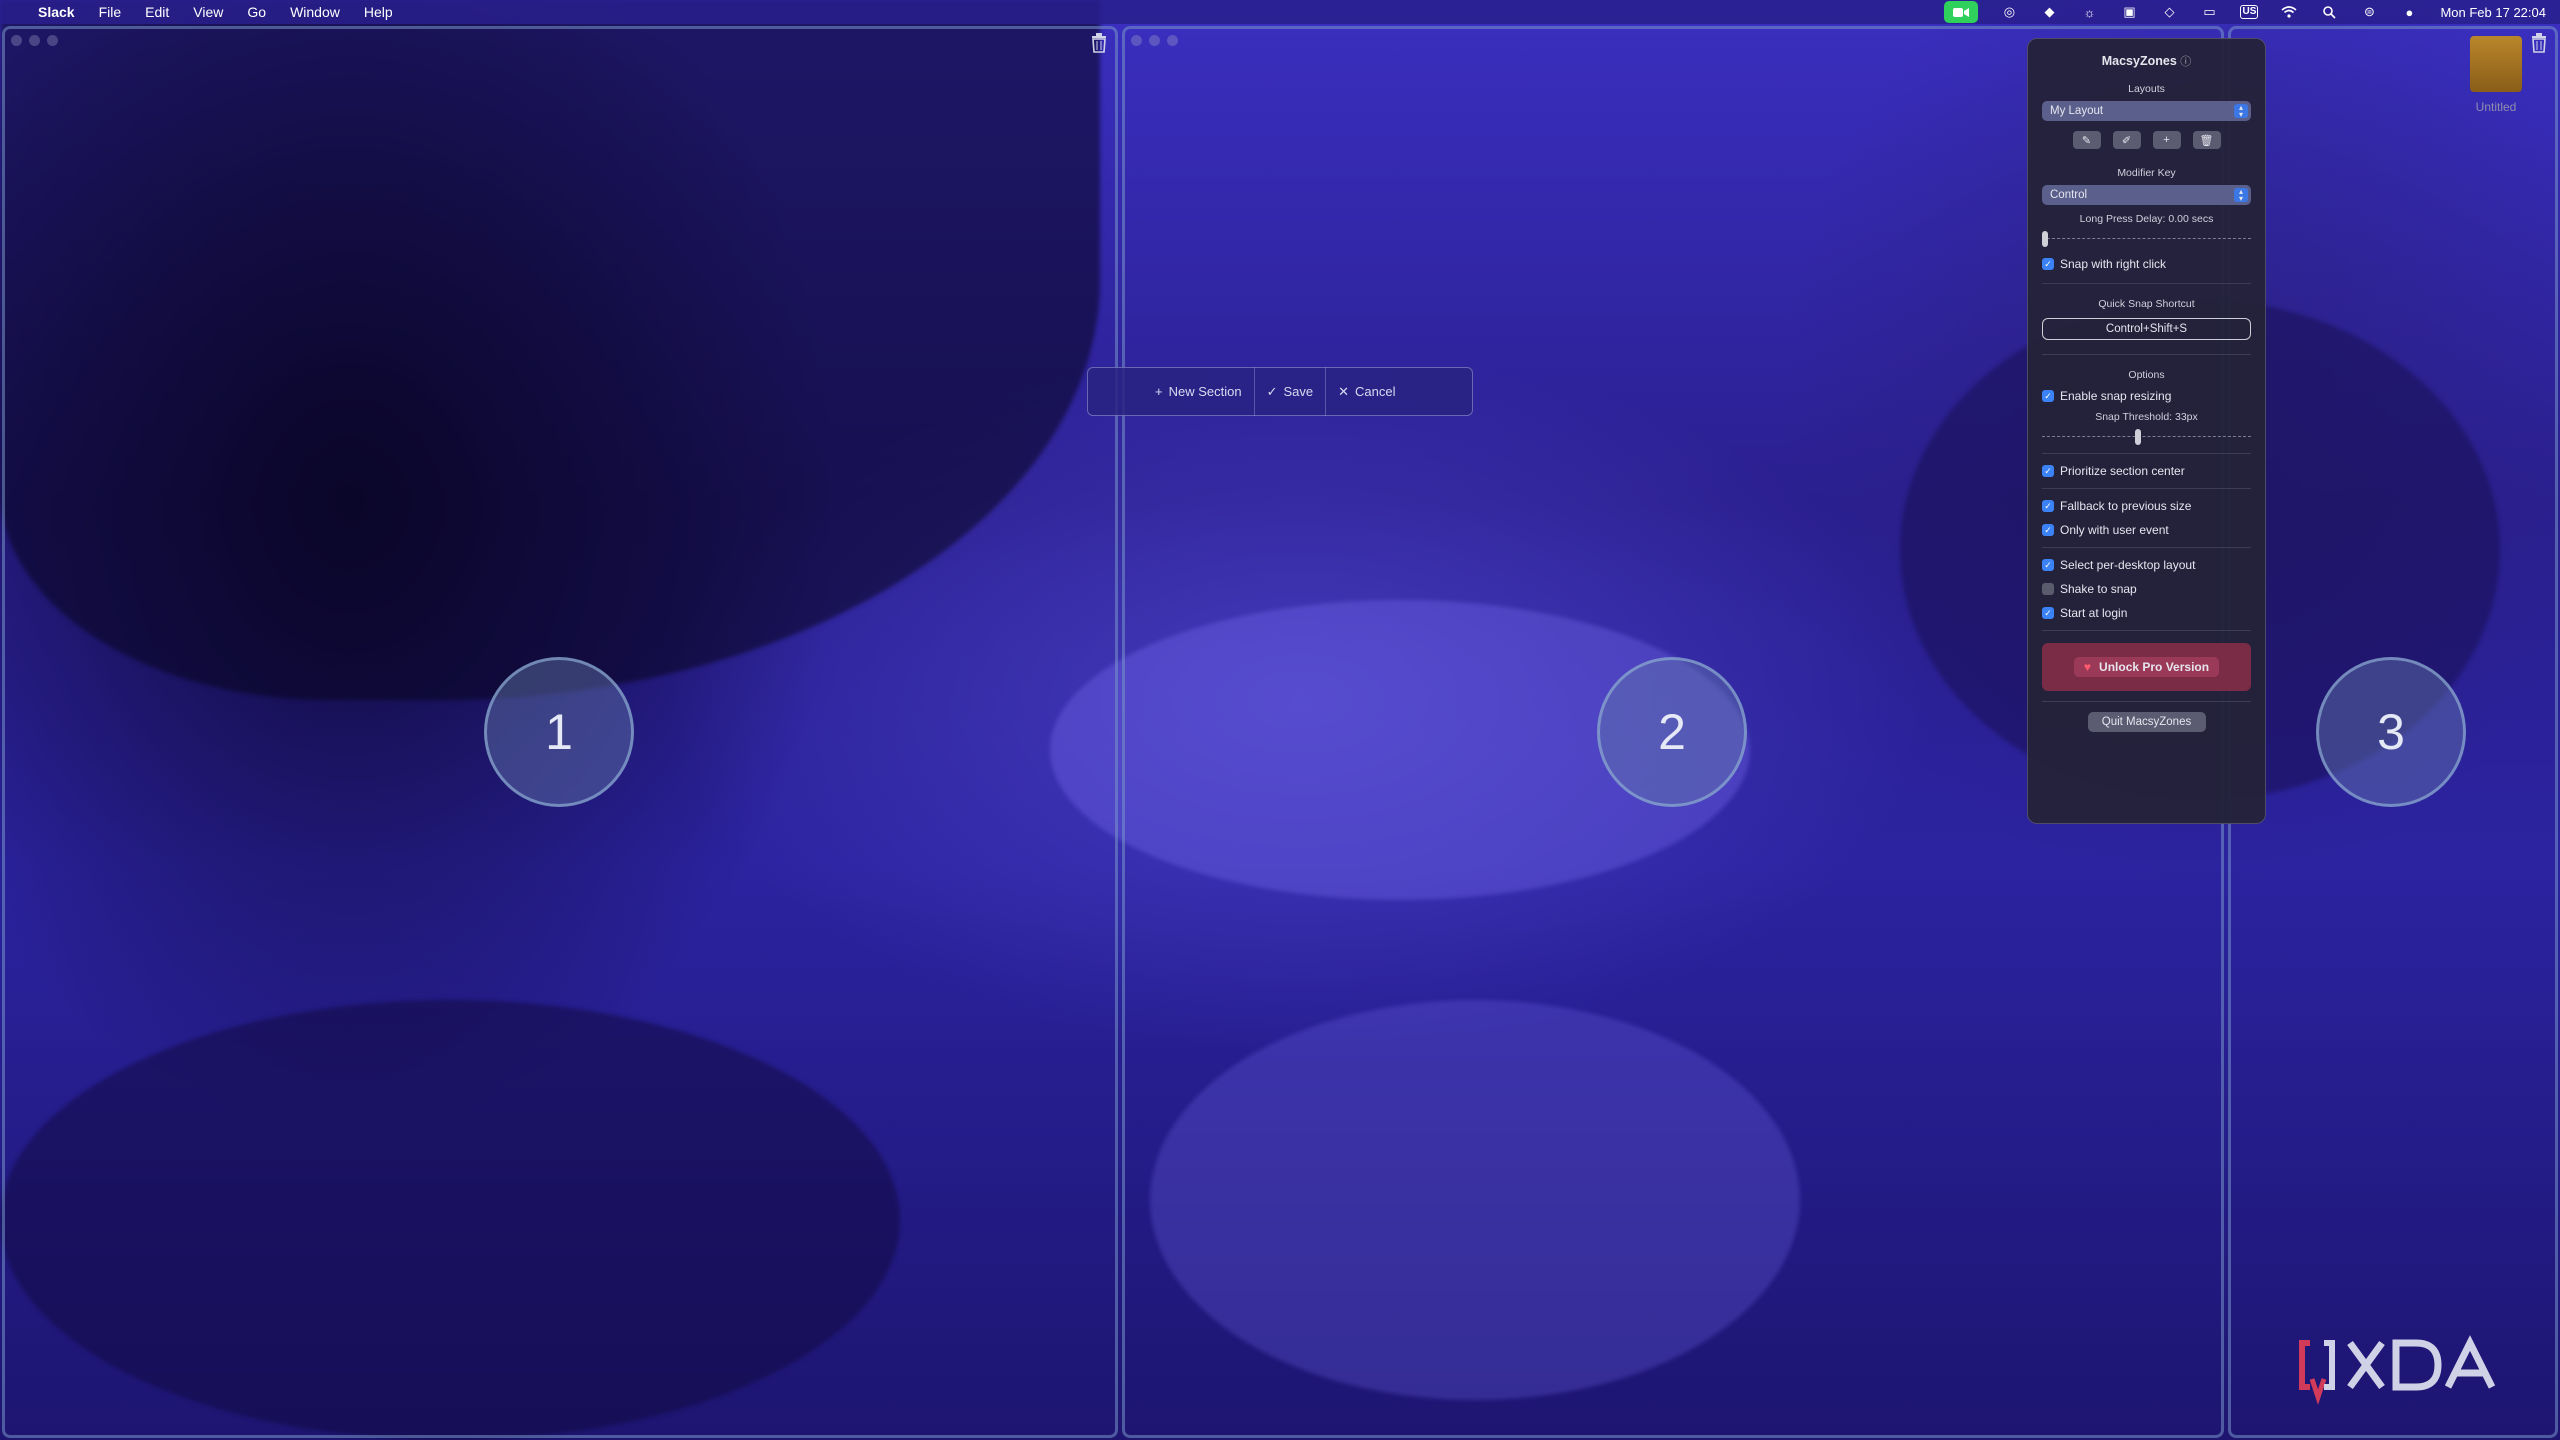 The height and width of the screenshot is (1440, 2560). Describe the element at coordinates (2146, 329) in the screenshot. I see `quick-snap-shortcut-field: Control+Shift+S` at that location.